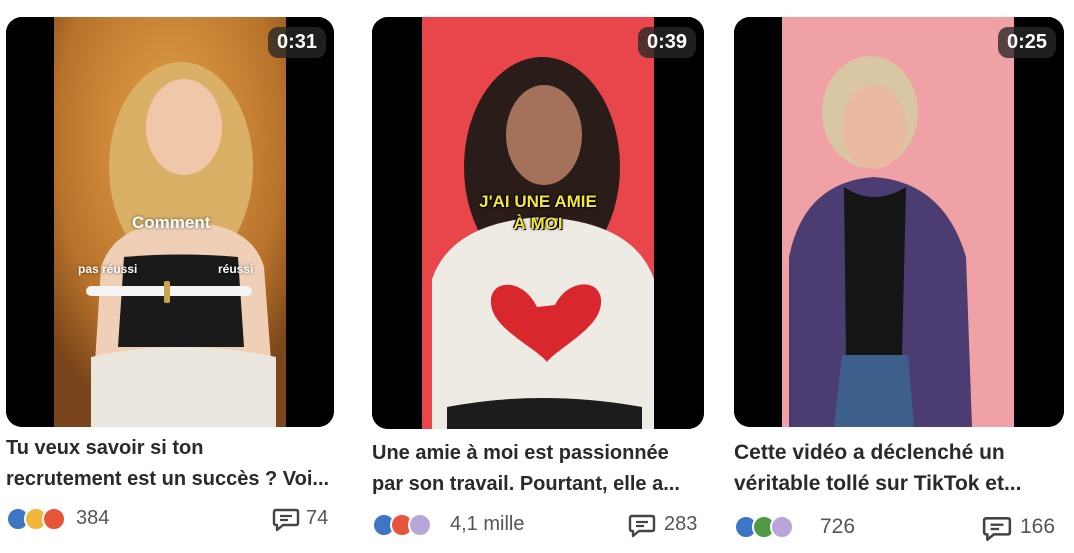 This screenshot has height=553, width=1074. I want to click on video-duration-badge: 0:31, so click(296, 42).